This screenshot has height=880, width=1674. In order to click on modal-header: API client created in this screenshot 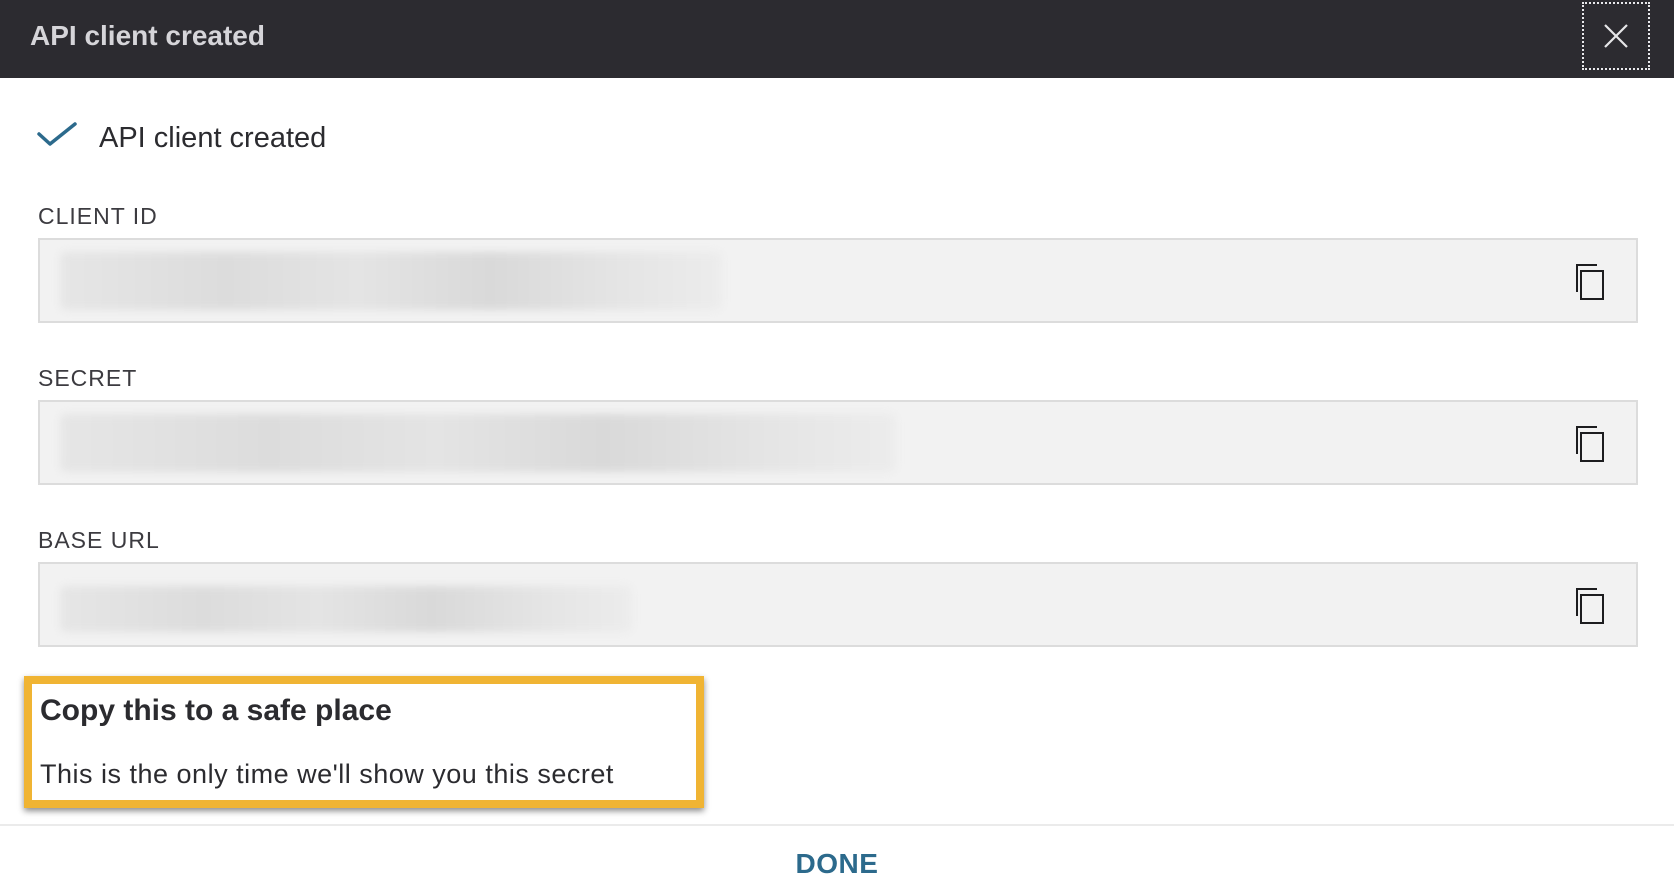, I will do `click(837, 39)`.